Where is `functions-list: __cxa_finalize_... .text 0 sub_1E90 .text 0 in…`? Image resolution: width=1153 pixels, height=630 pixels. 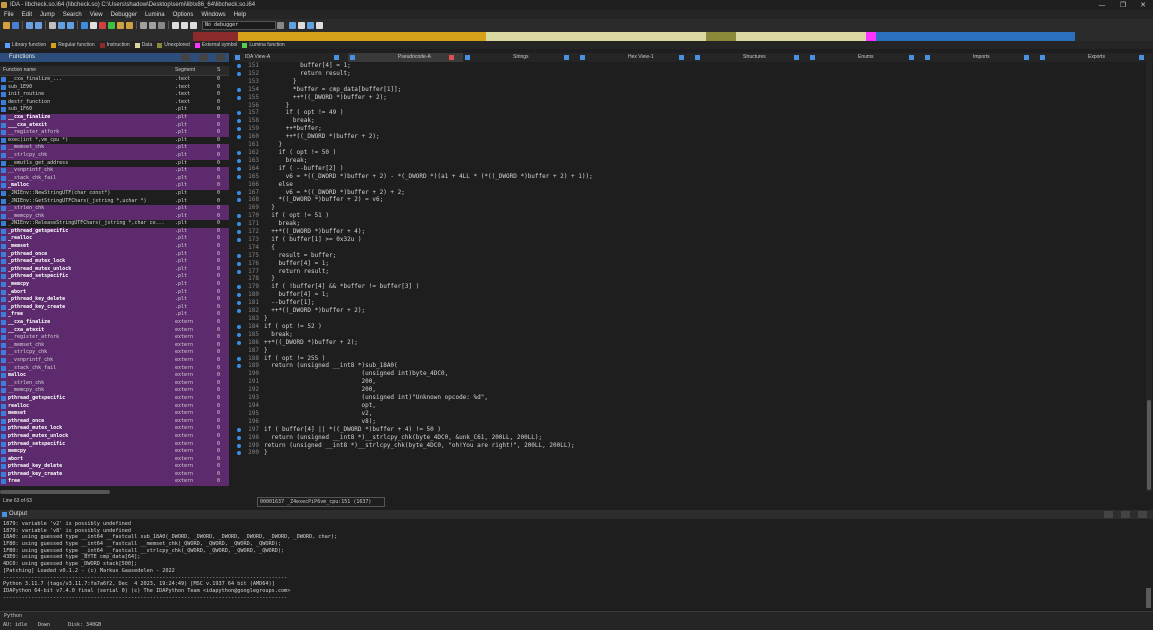 functions-list: __cxa_finalize_... .text 0 sub_1E90 .text 0 in… is located at coordinates (114, 281).